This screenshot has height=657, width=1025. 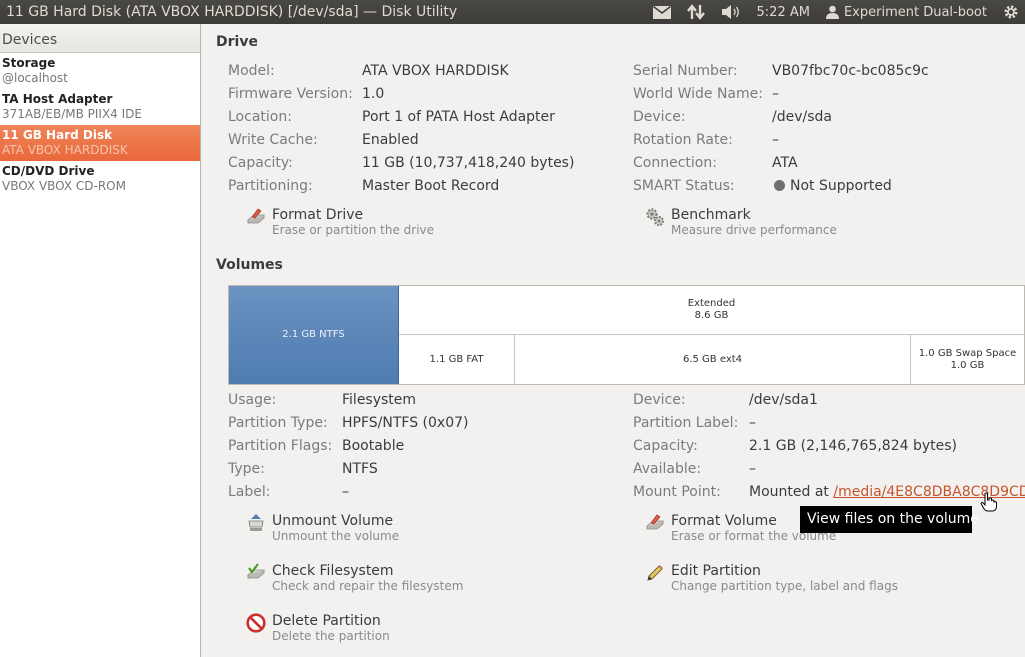 What do you see at coordinates (100, 38) in the screenshot?
I see `sidebar-header: Devices` at bounding box center [100, 38].